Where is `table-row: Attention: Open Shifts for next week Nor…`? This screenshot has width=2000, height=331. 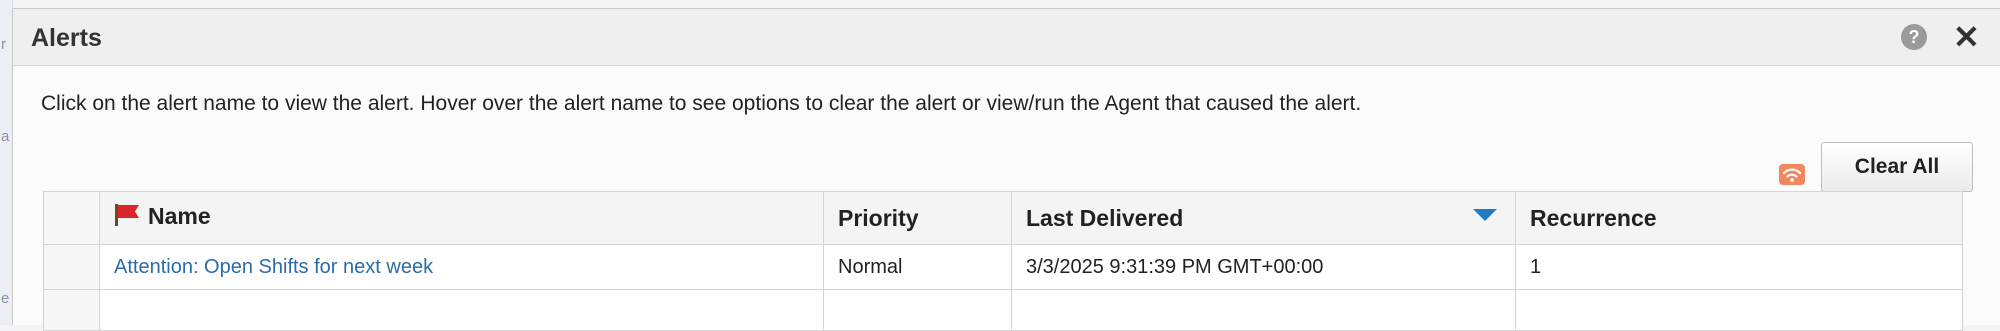 table-row: Attention: Open Shifts for next week Nor… is located at coordinates (1003, 267).